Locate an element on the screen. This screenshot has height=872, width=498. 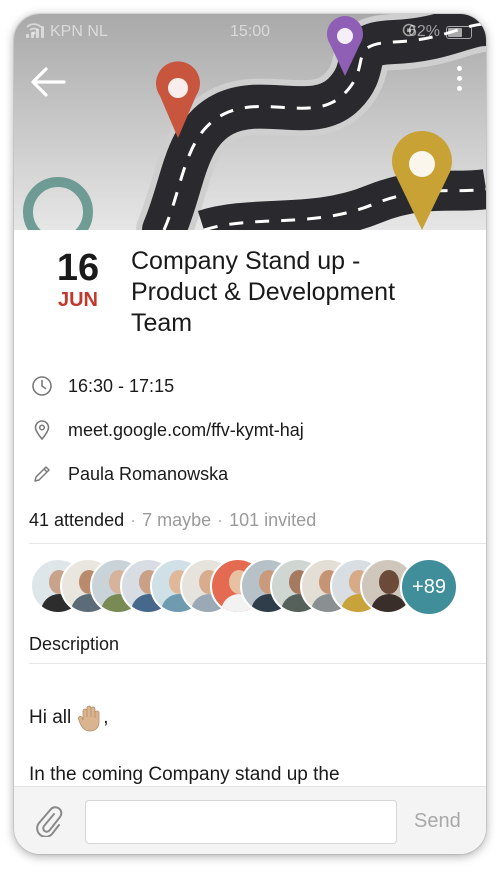
maybe-count: 7 maybe is located at coordinates (176, 520).